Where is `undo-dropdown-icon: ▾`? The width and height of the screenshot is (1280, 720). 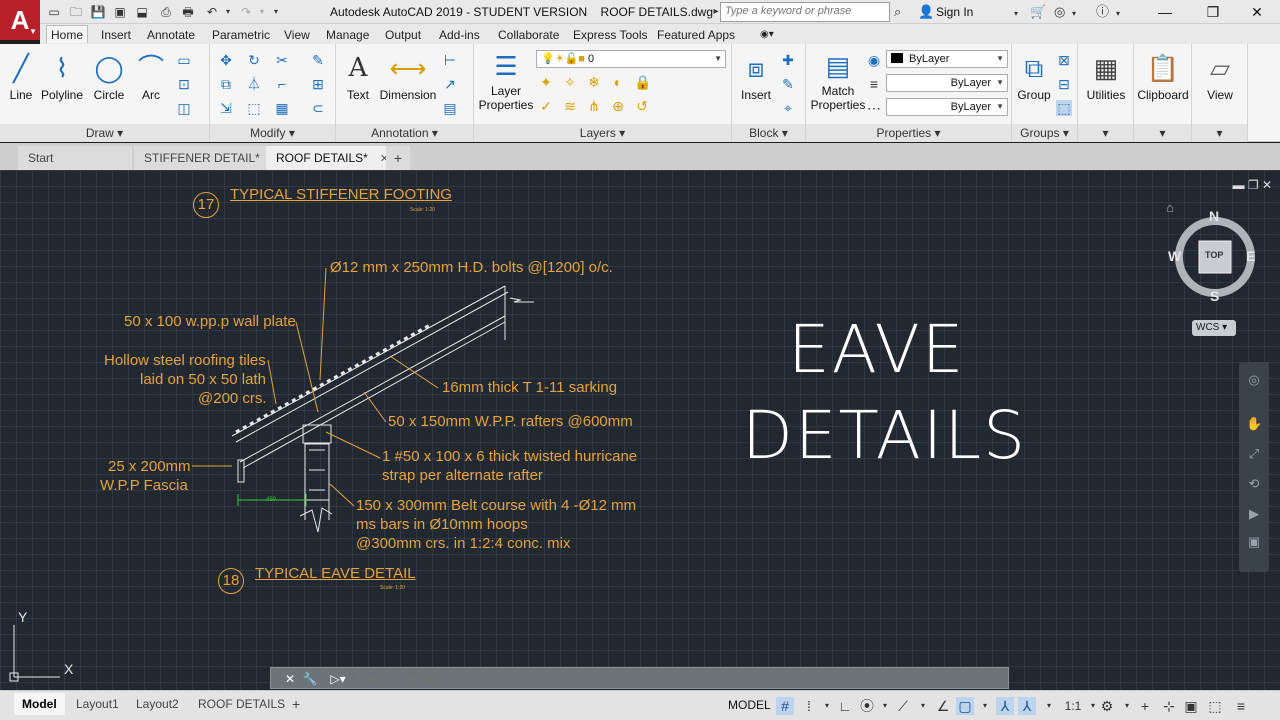 undo-dropdown-icon: ▾ is located at coordinates (228, 12).